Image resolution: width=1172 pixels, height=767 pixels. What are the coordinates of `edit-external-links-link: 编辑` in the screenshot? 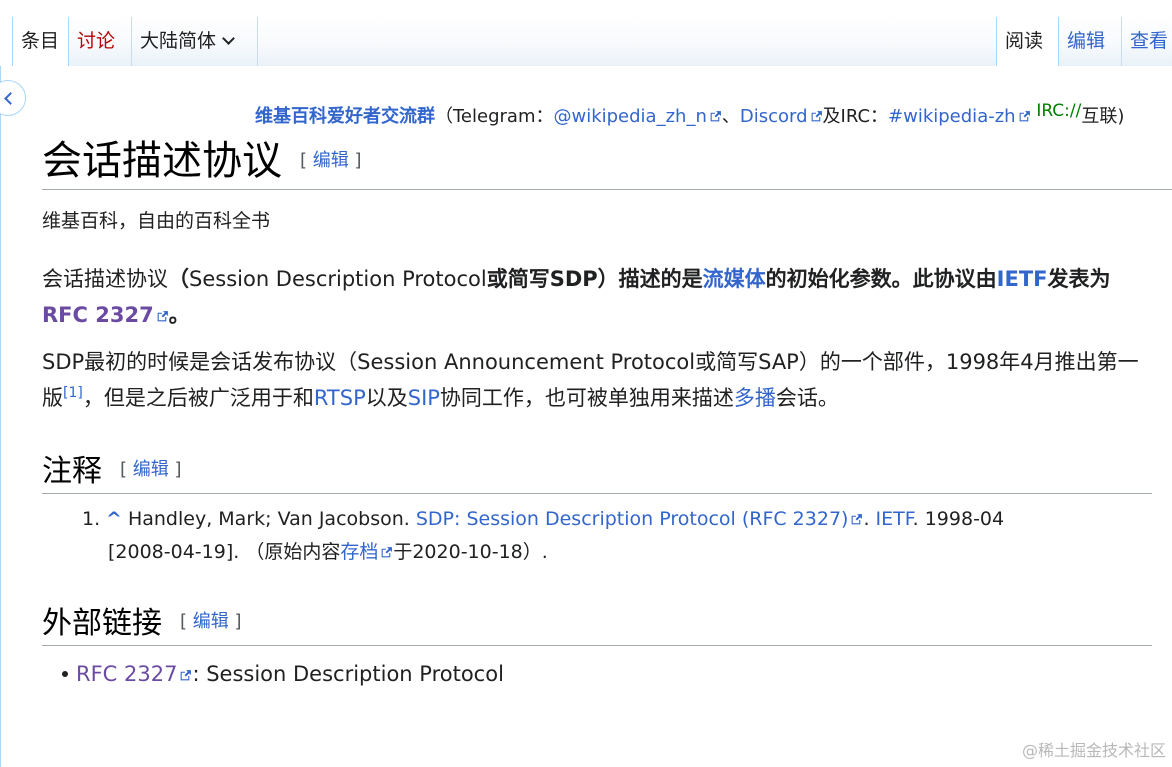 It's located at (211, 621).